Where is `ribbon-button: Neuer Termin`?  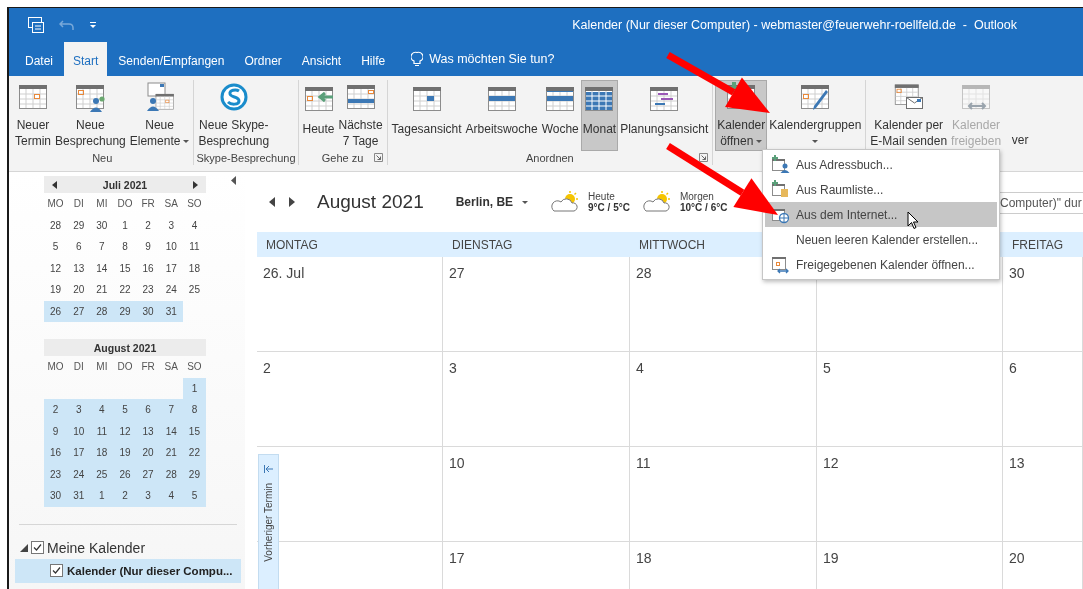 ribbon-button: Neuer Termin is located at coordinates (33, 115).